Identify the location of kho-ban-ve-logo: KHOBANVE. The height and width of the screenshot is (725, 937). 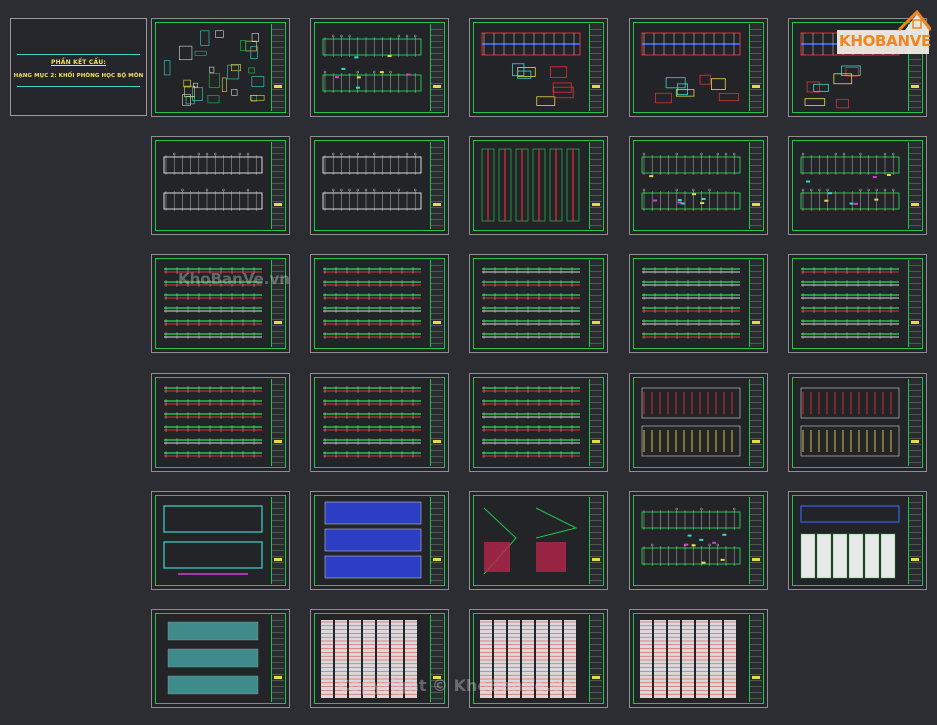
(882, 32).